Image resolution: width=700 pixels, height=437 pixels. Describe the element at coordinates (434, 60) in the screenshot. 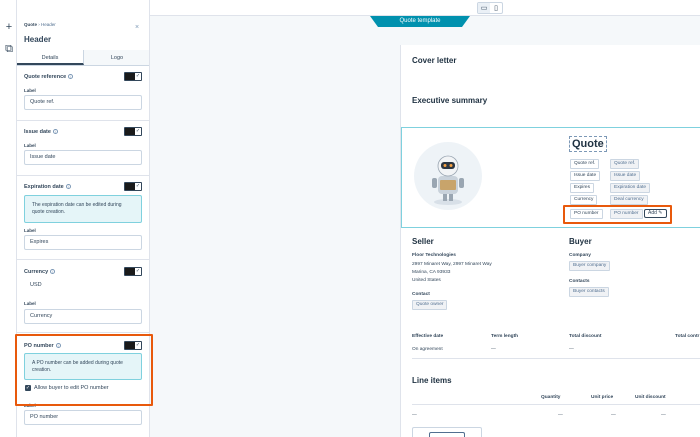

I see `cover-letter-heading: Cover letter` at that location.